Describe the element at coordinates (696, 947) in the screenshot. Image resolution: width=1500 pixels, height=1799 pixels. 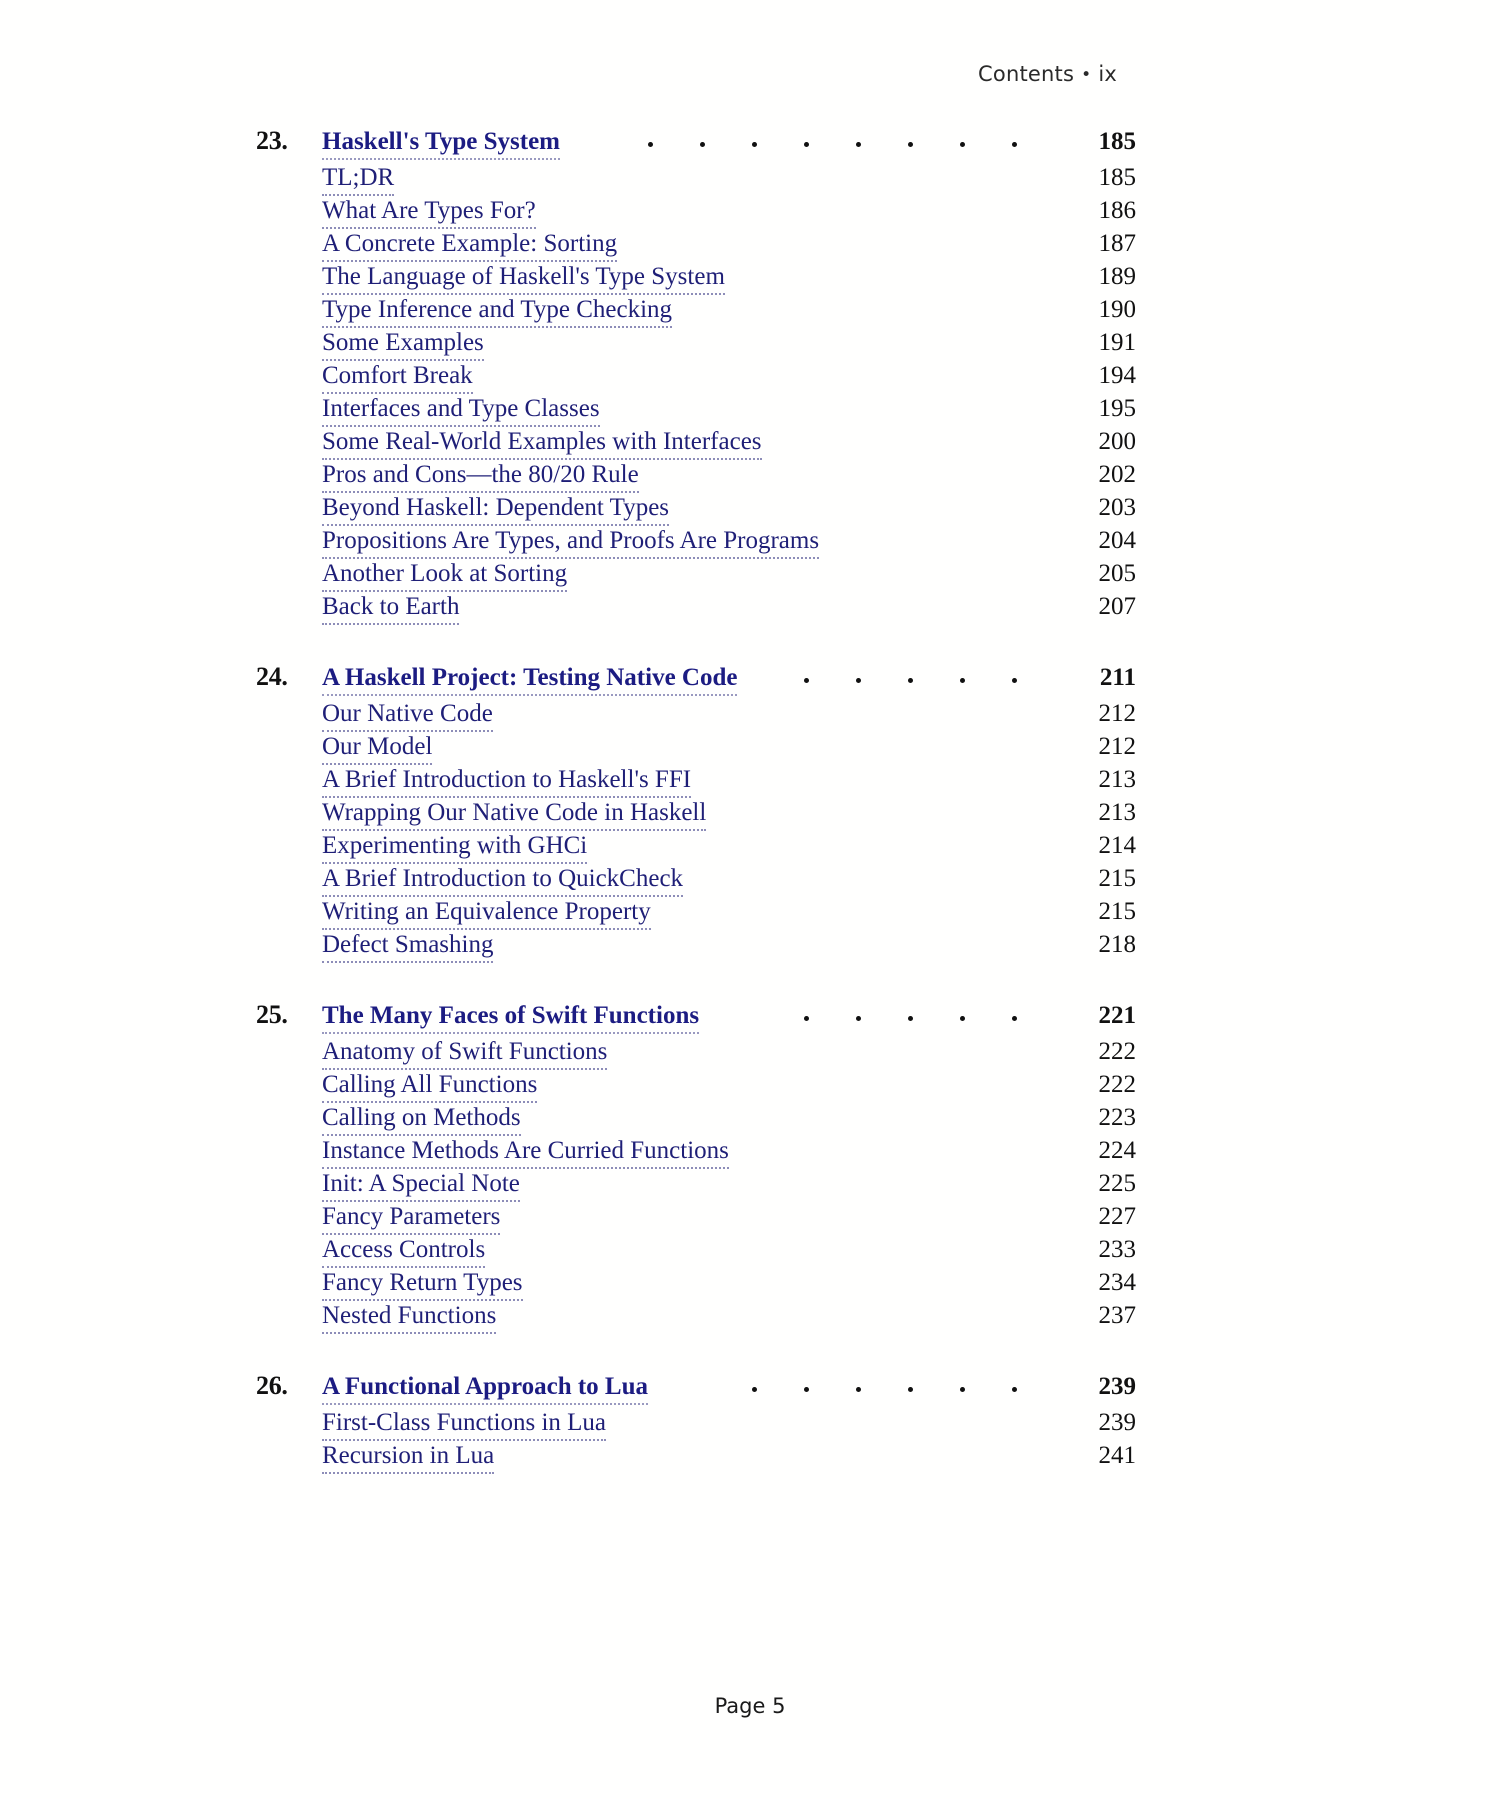
I see `toc-section-row: Defect Smashing 218` at that location.